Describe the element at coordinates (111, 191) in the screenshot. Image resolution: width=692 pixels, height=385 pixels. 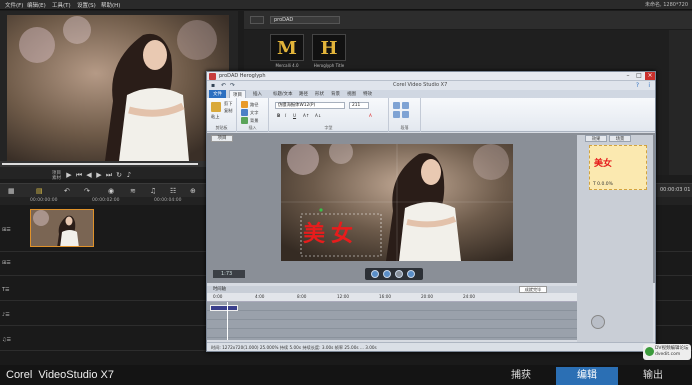
I see `record-icon: ◉` at that location.